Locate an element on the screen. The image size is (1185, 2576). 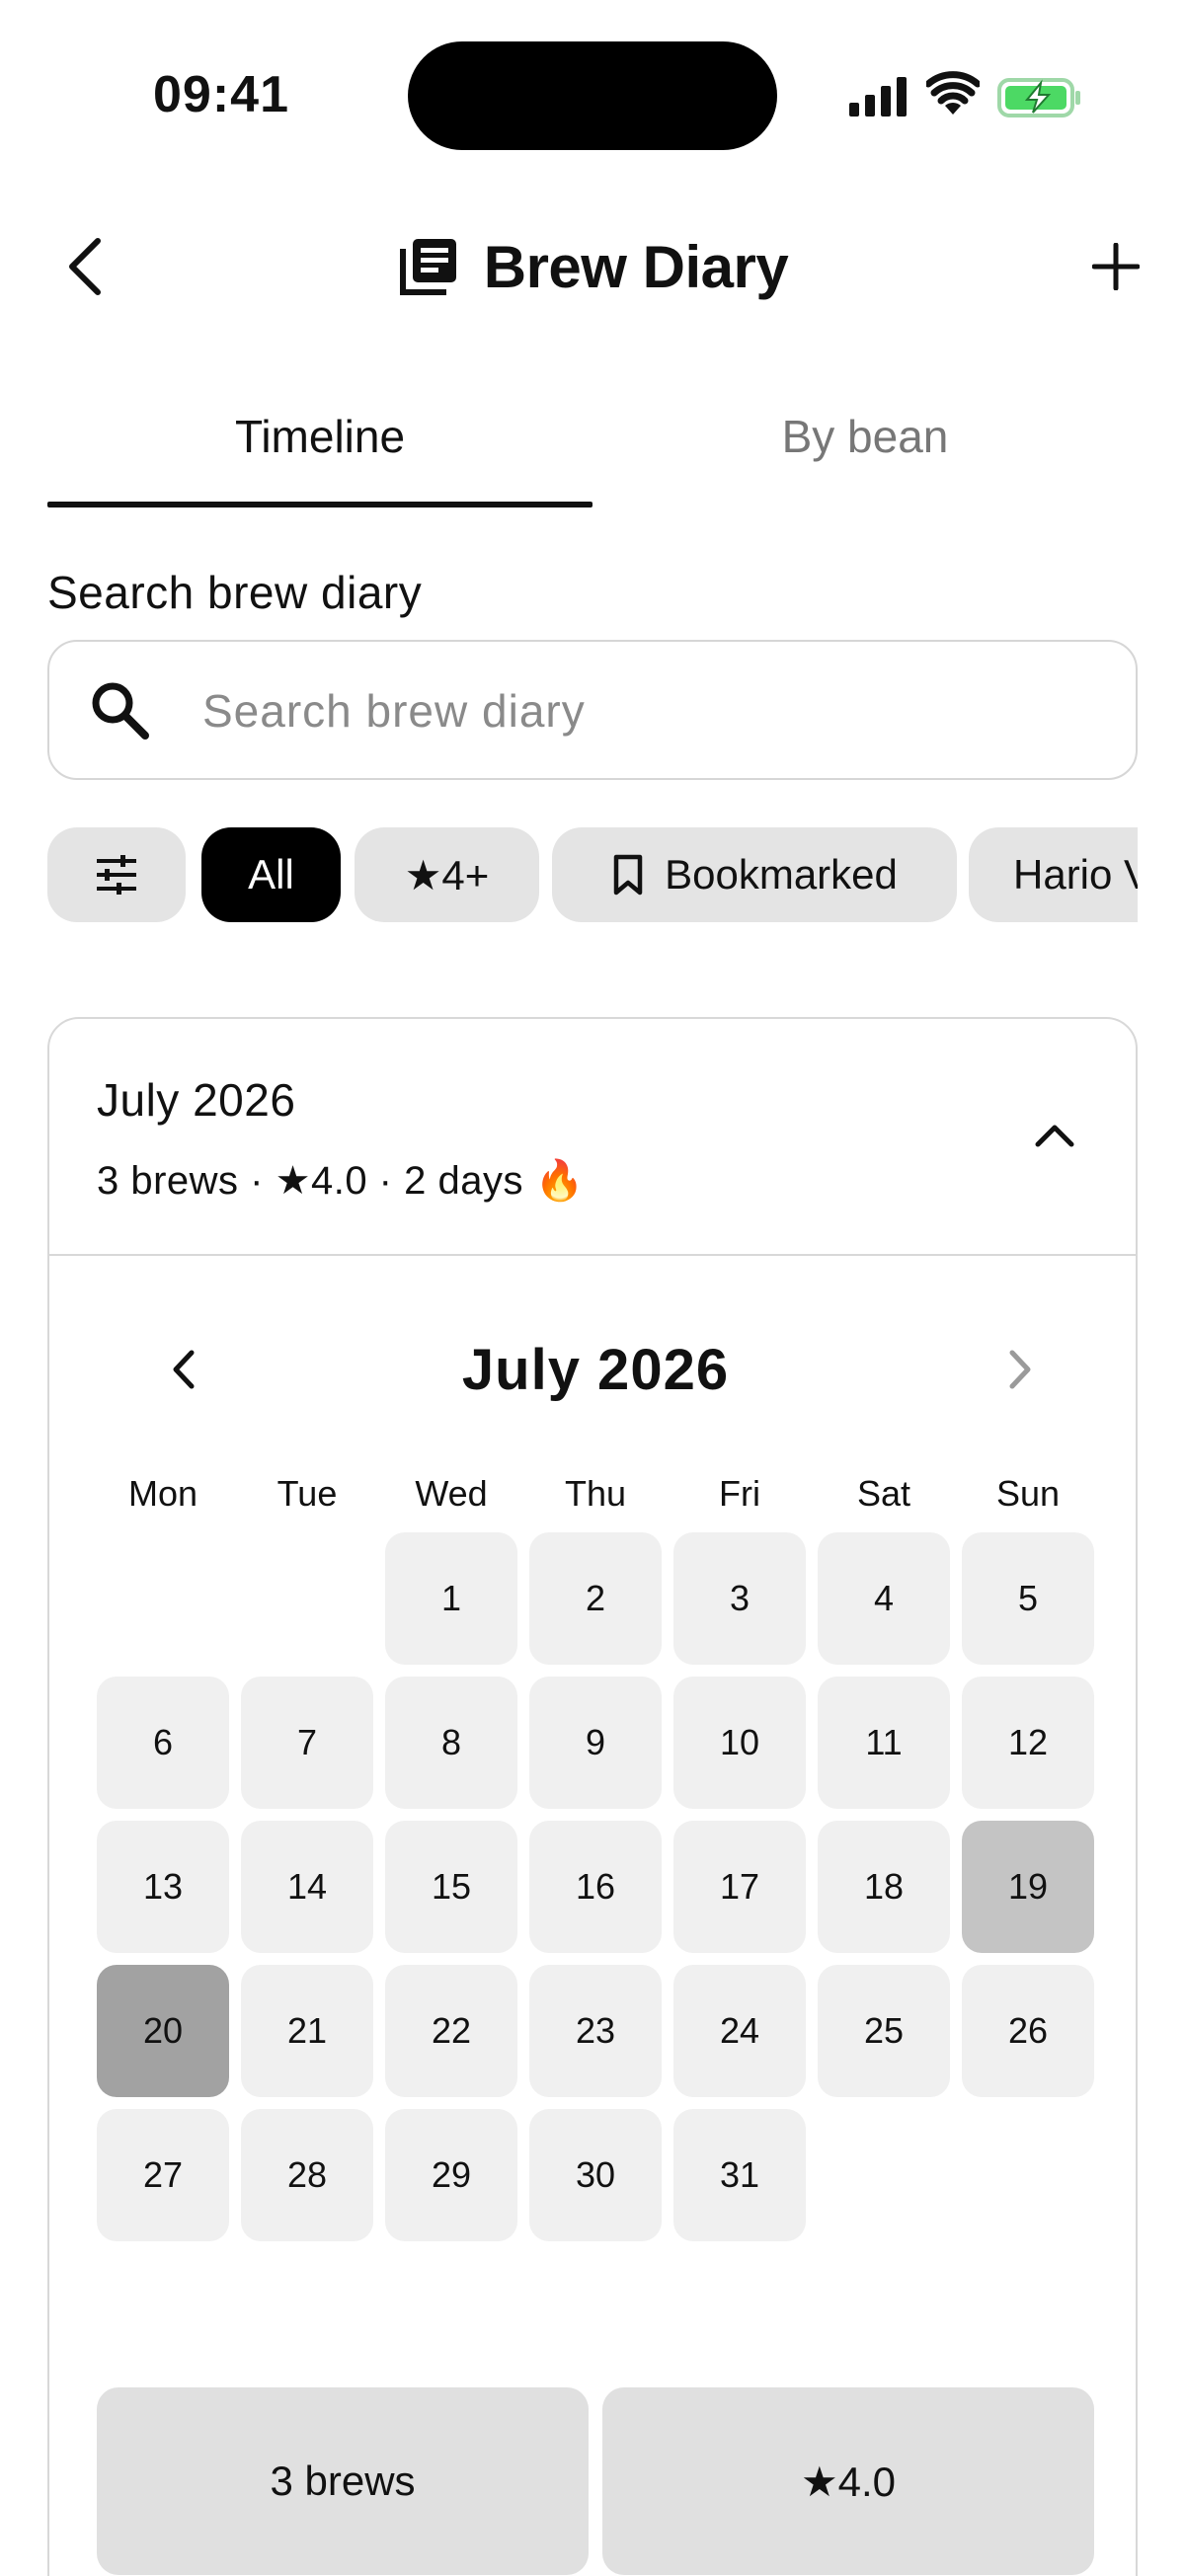
weekday-label: Tue is located at coordinates (307, 1493).